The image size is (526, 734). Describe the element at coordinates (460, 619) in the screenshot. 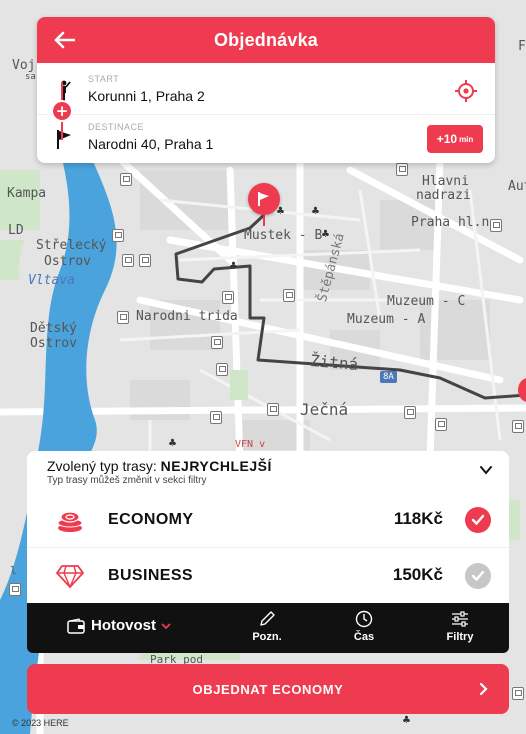

I see `sliders-icon` at that location.